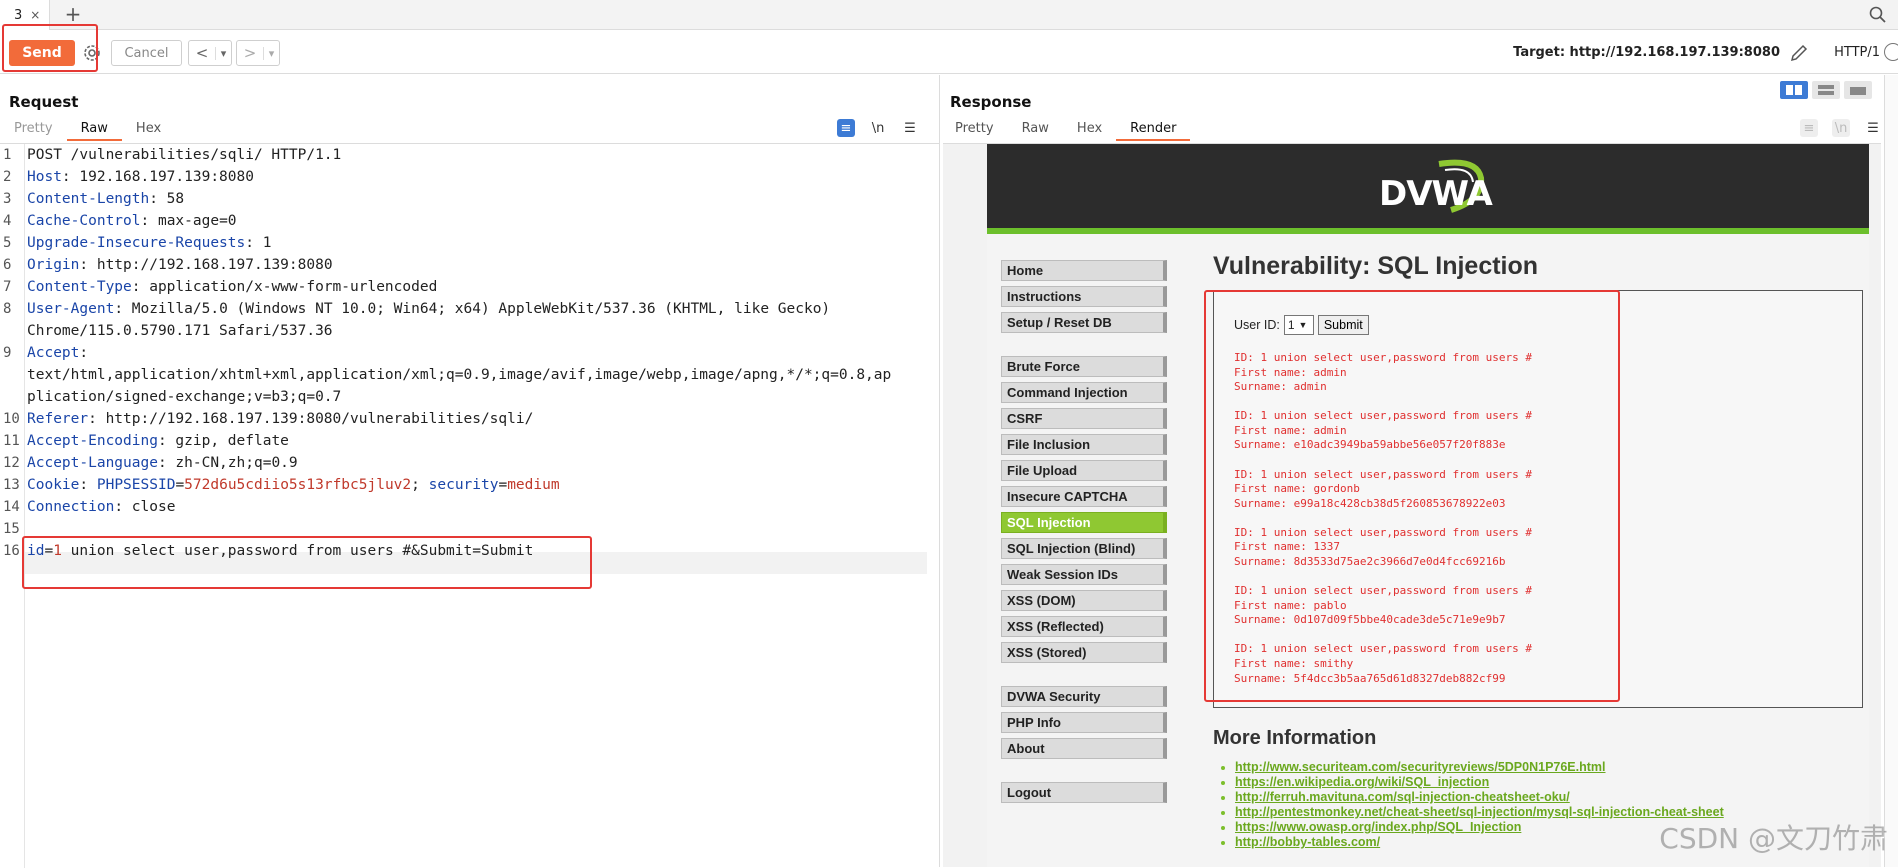  Describe the element at coordinates (1084, 444) in the screenshot. I see `dvwa-menu-item: File Inclusion` at that location.